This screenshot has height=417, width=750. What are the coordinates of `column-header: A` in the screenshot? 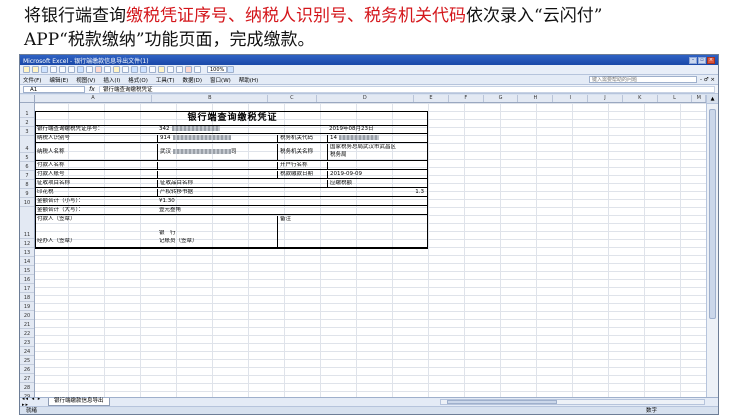 It's located at (94, 98).